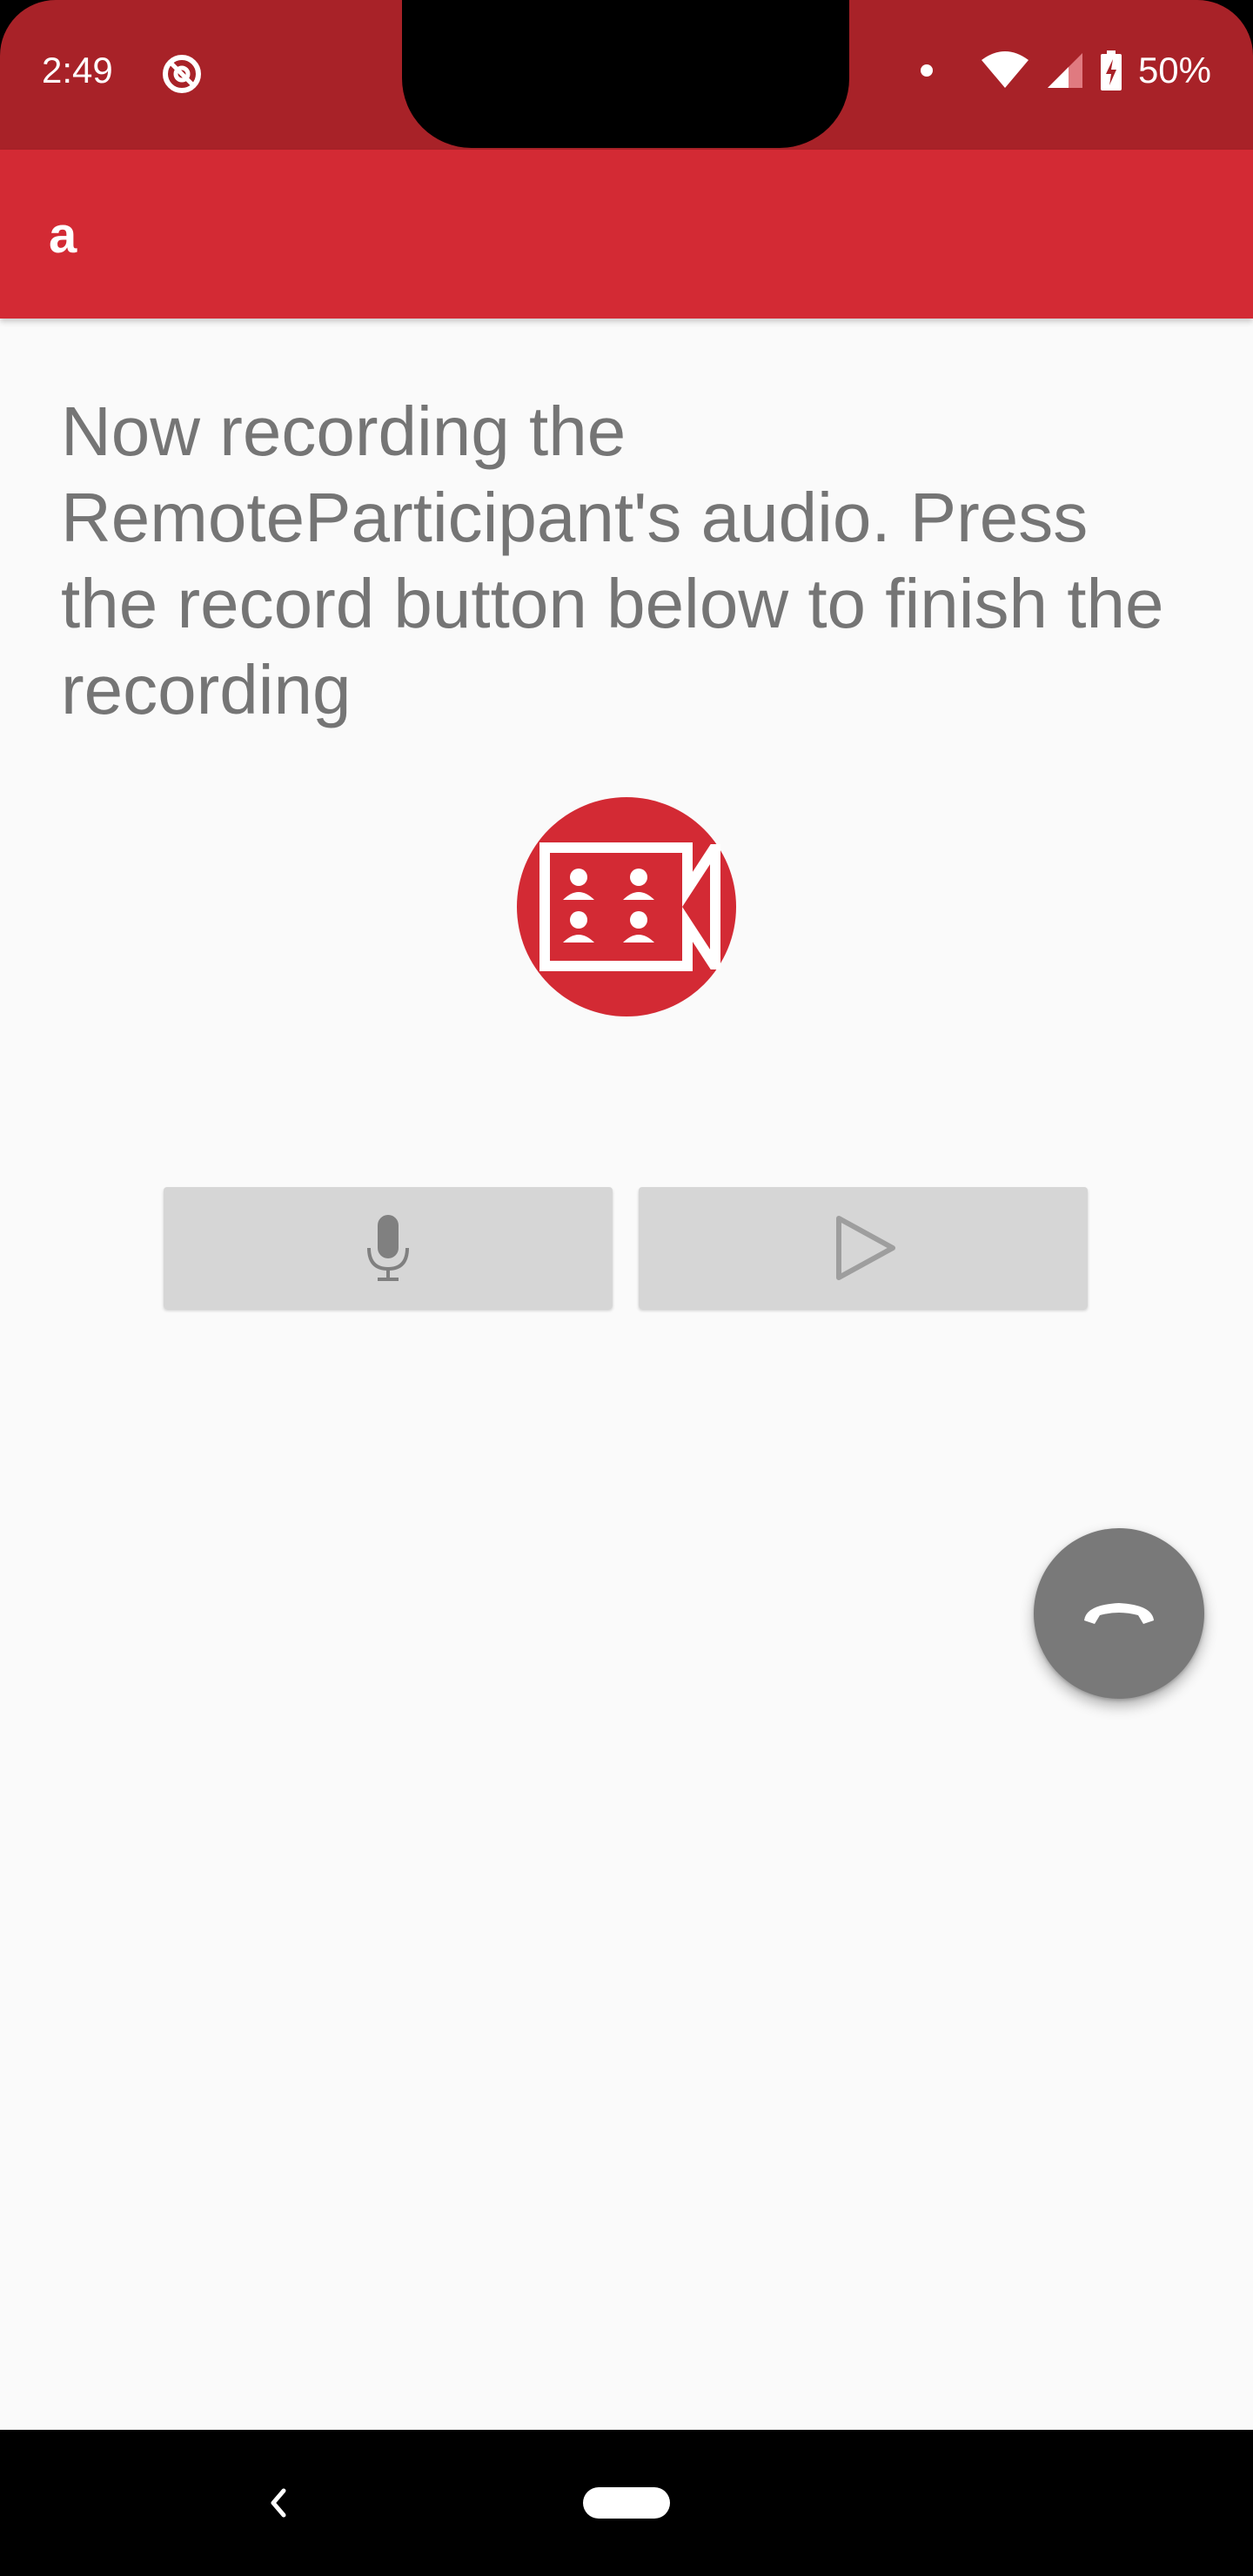 This screenshot has width=1253, height=2576. I want to click on play-icon, so click(865, 1248).